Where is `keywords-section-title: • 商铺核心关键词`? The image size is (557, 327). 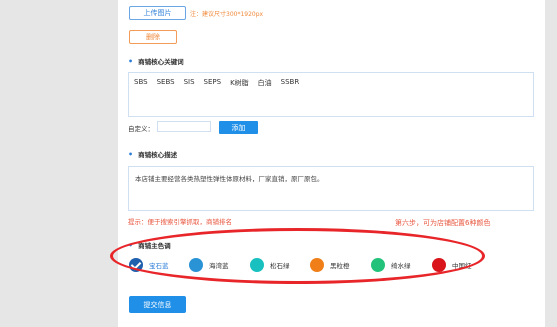
keywords-section-title: • 商铺核心关键词 is located at coordinates (156, 61).